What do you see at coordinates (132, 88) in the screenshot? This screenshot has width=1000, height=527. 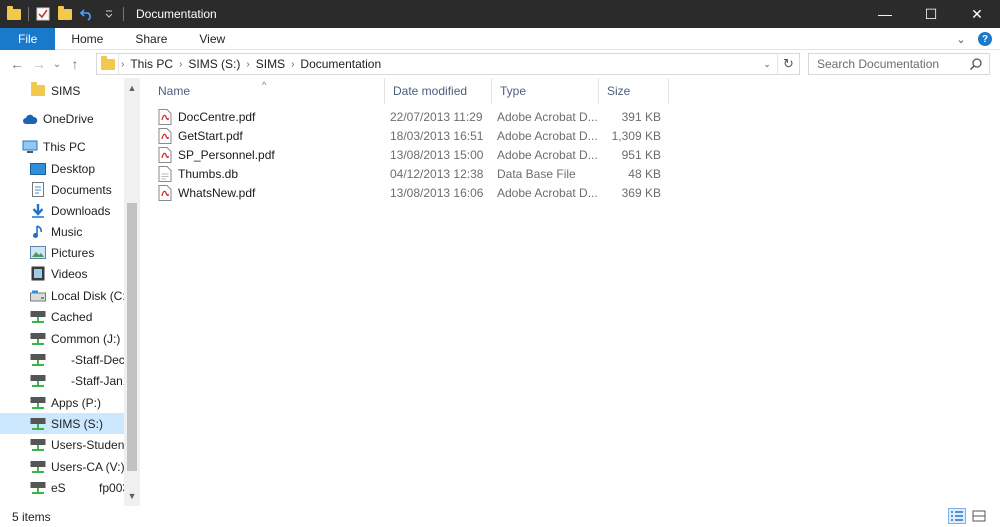 I see `scroll-up-icon: ▲` at bounding box center [132, 88].